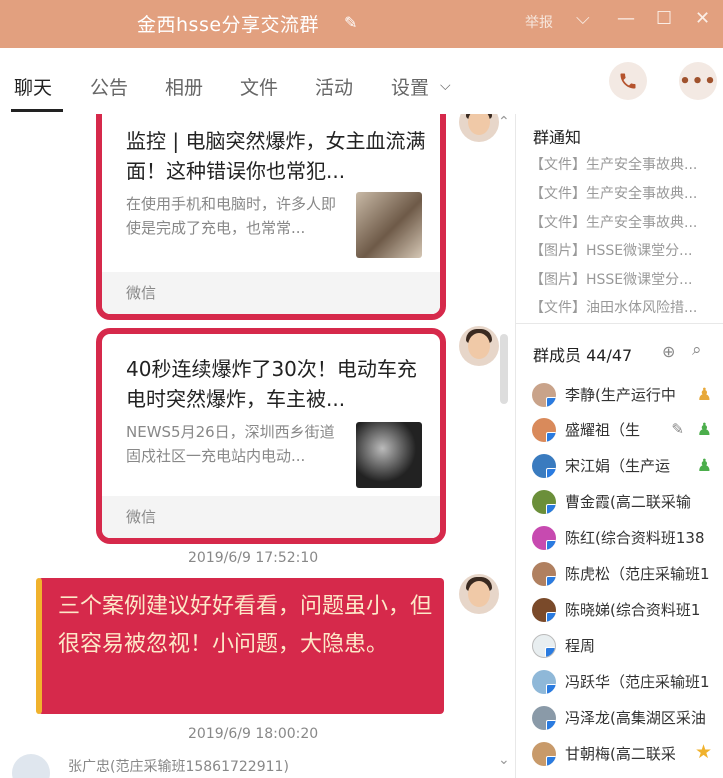 The image size is (723, 778). Describe the element at coordinates (33, 86) in the screenshot. I see `tab-chat: 聊天` at that location.